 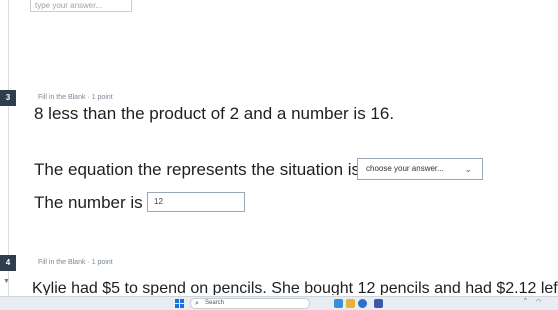 What do you see at coordinates (250, 303) in the screenshot?
I see `taskbar-search-input: ⌕ Search` at bounding box center [250, 303].